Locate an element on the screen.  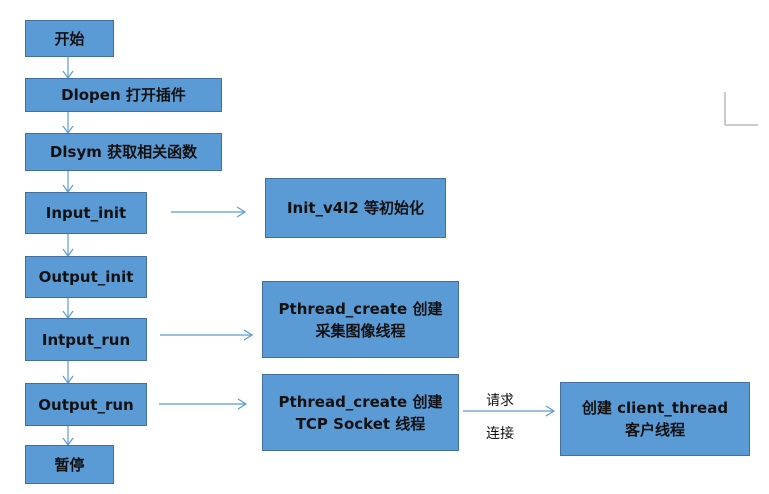
arrow-dlsym-to-input-init is located at coordinates (68, 182).